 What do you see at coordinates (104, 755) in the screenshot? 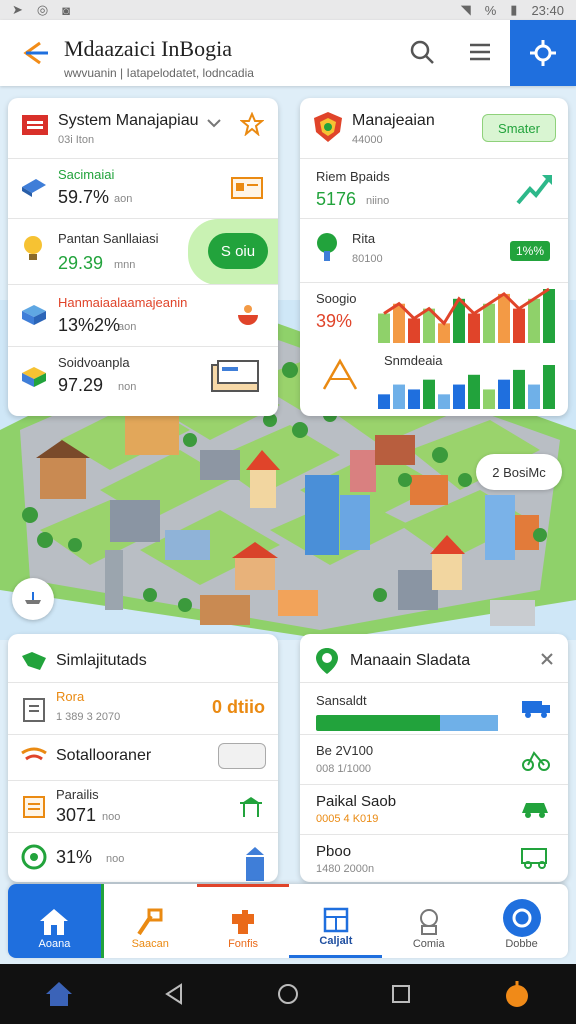
I see `row-label: Sotallooraner` at bounding box center [104, 755].